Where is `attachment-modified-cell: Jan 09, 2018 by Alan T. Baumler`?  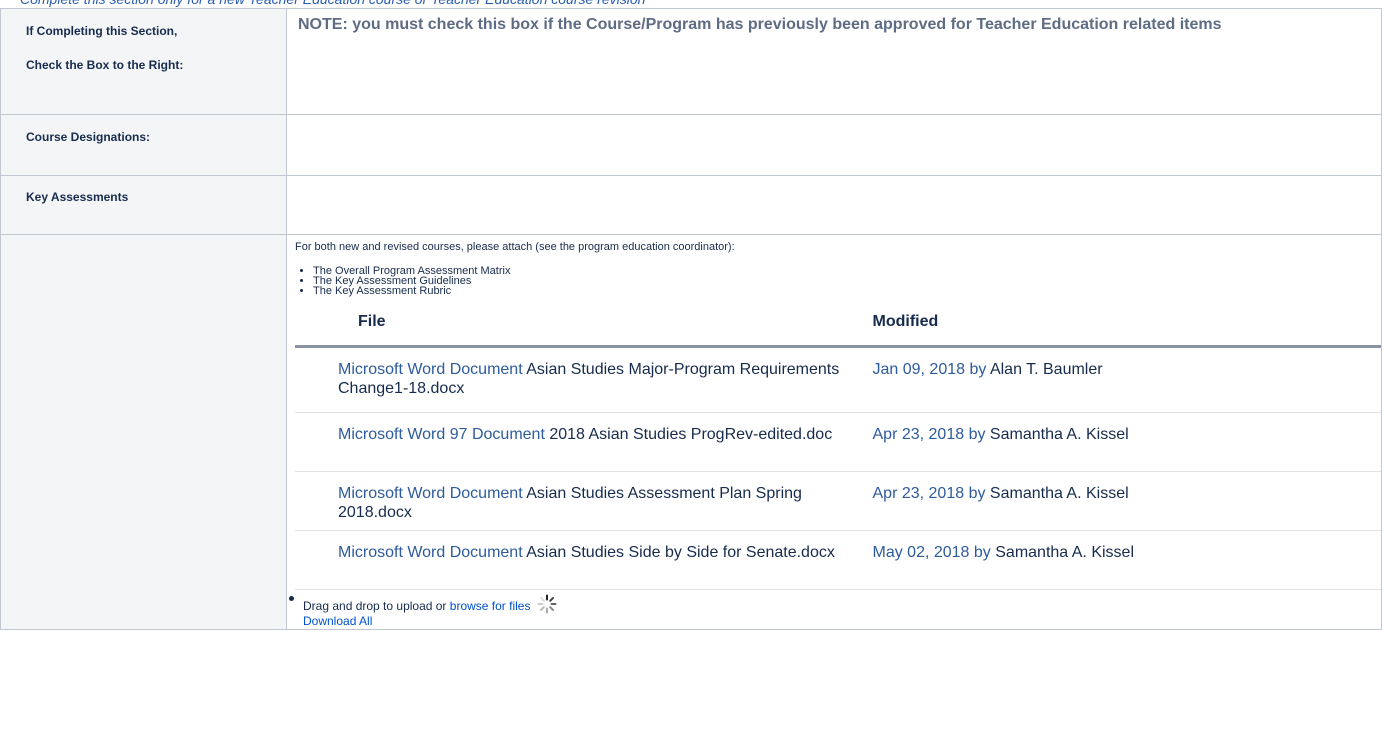
attachment-modified-cell: Jan 09, 2018 by Alan T. Baumler is located at coordinates (1120, 379).